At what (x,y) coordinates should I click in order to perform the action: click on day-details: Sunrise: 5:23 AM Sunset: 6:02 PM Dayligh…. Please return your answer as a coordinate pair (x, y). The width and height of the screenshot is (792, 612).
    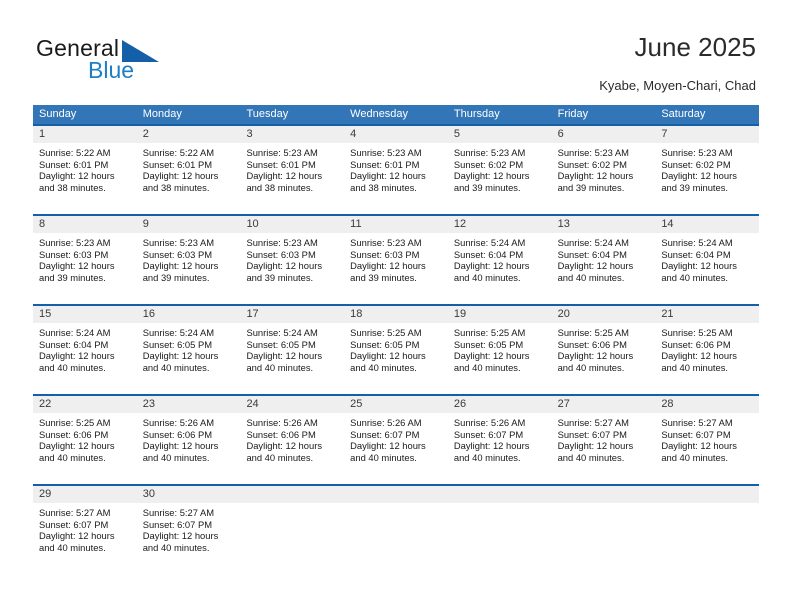
    Looking at the image, I should click on (707, 168).